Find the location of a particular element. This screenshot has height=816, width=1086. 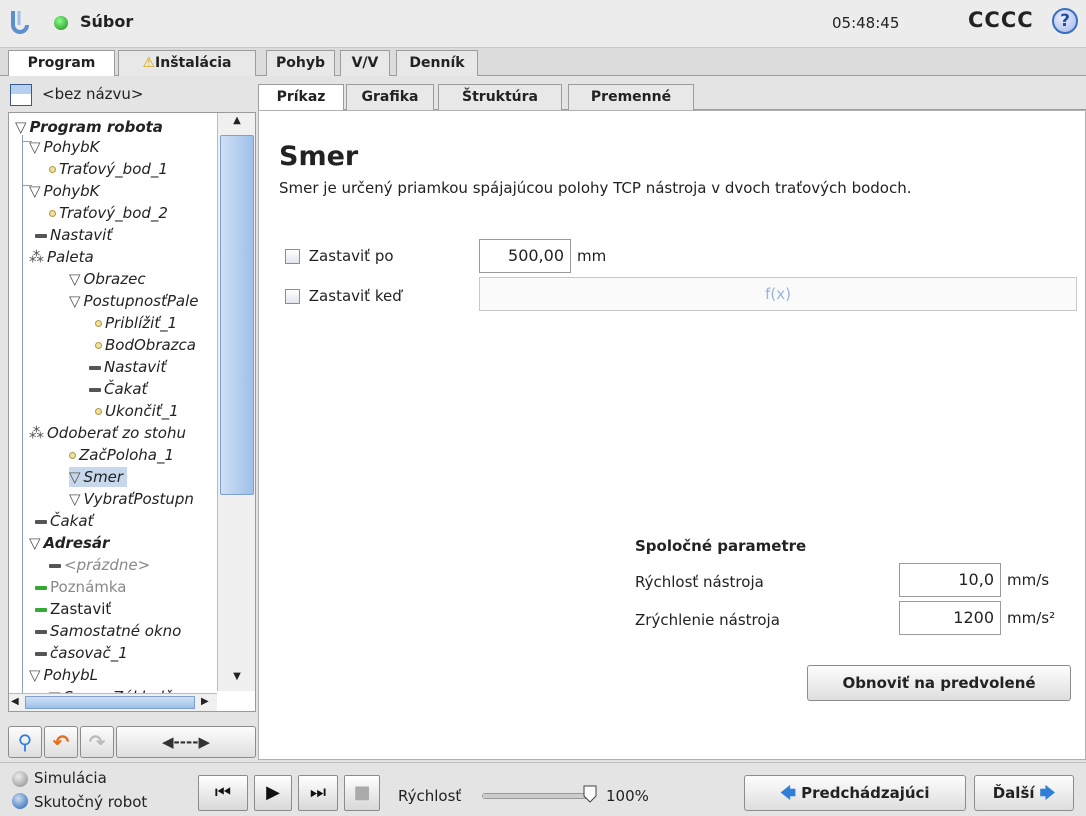

tool-accel-input: 1200 is located at coordinates (950, 618).